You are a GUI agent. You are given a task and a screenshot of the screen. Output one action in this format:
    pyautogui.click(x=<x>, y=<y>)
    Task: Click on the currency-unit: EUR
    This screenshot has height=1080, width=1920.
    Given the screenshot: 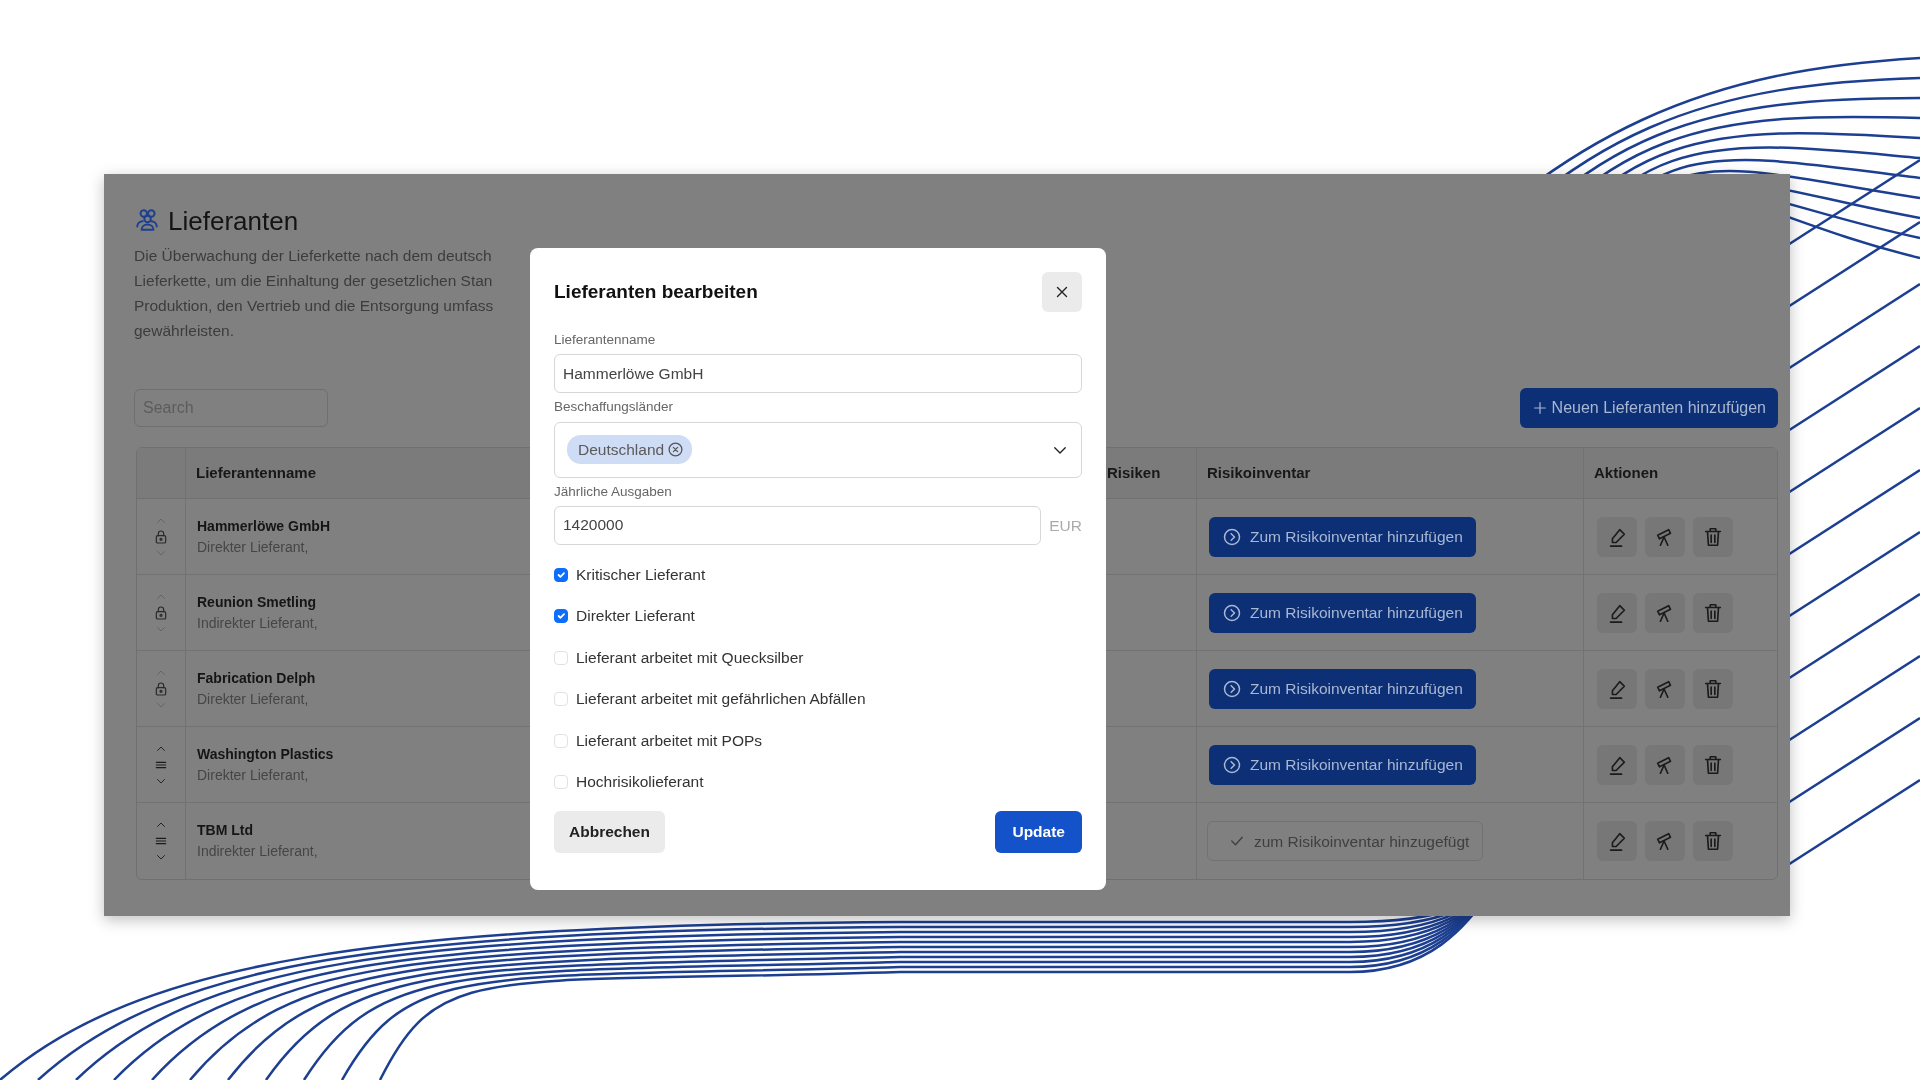 What is the action you would take?
    pyautogui.click(x=1065, y=525)
    